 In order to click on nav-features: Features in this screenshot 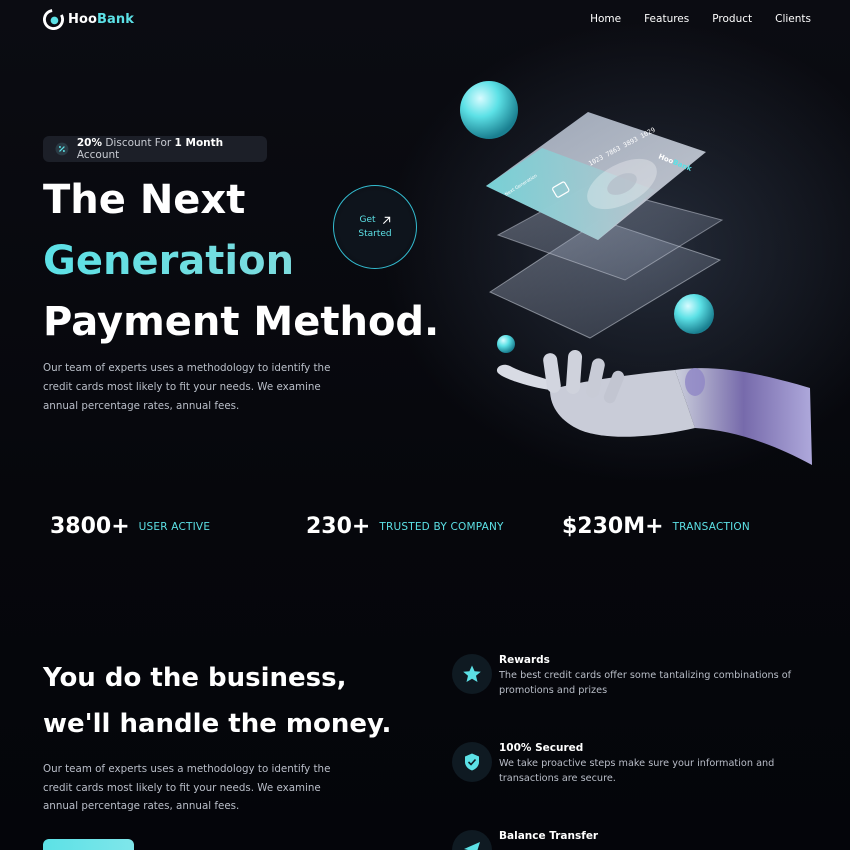, I will do `click(666, 19)`.